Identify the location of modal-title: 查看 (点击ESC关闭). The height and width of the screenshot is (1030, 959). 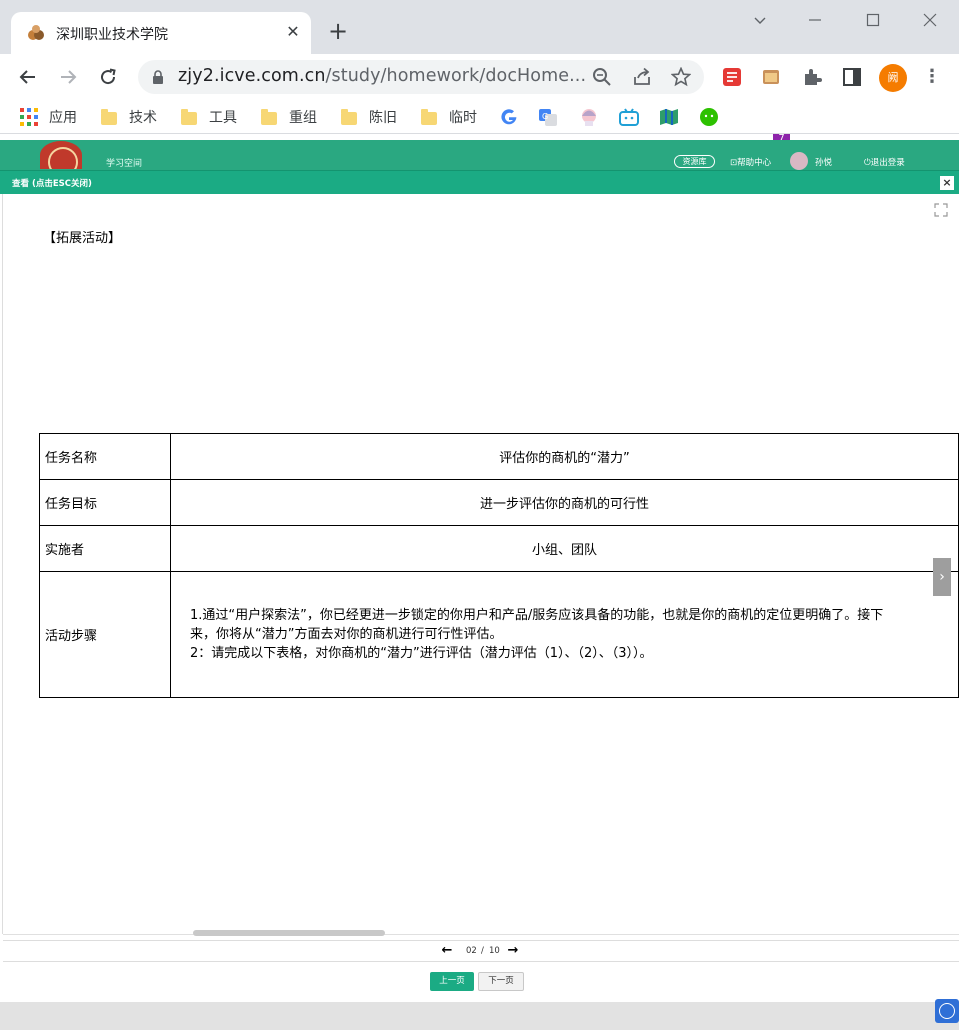
(52, 184).